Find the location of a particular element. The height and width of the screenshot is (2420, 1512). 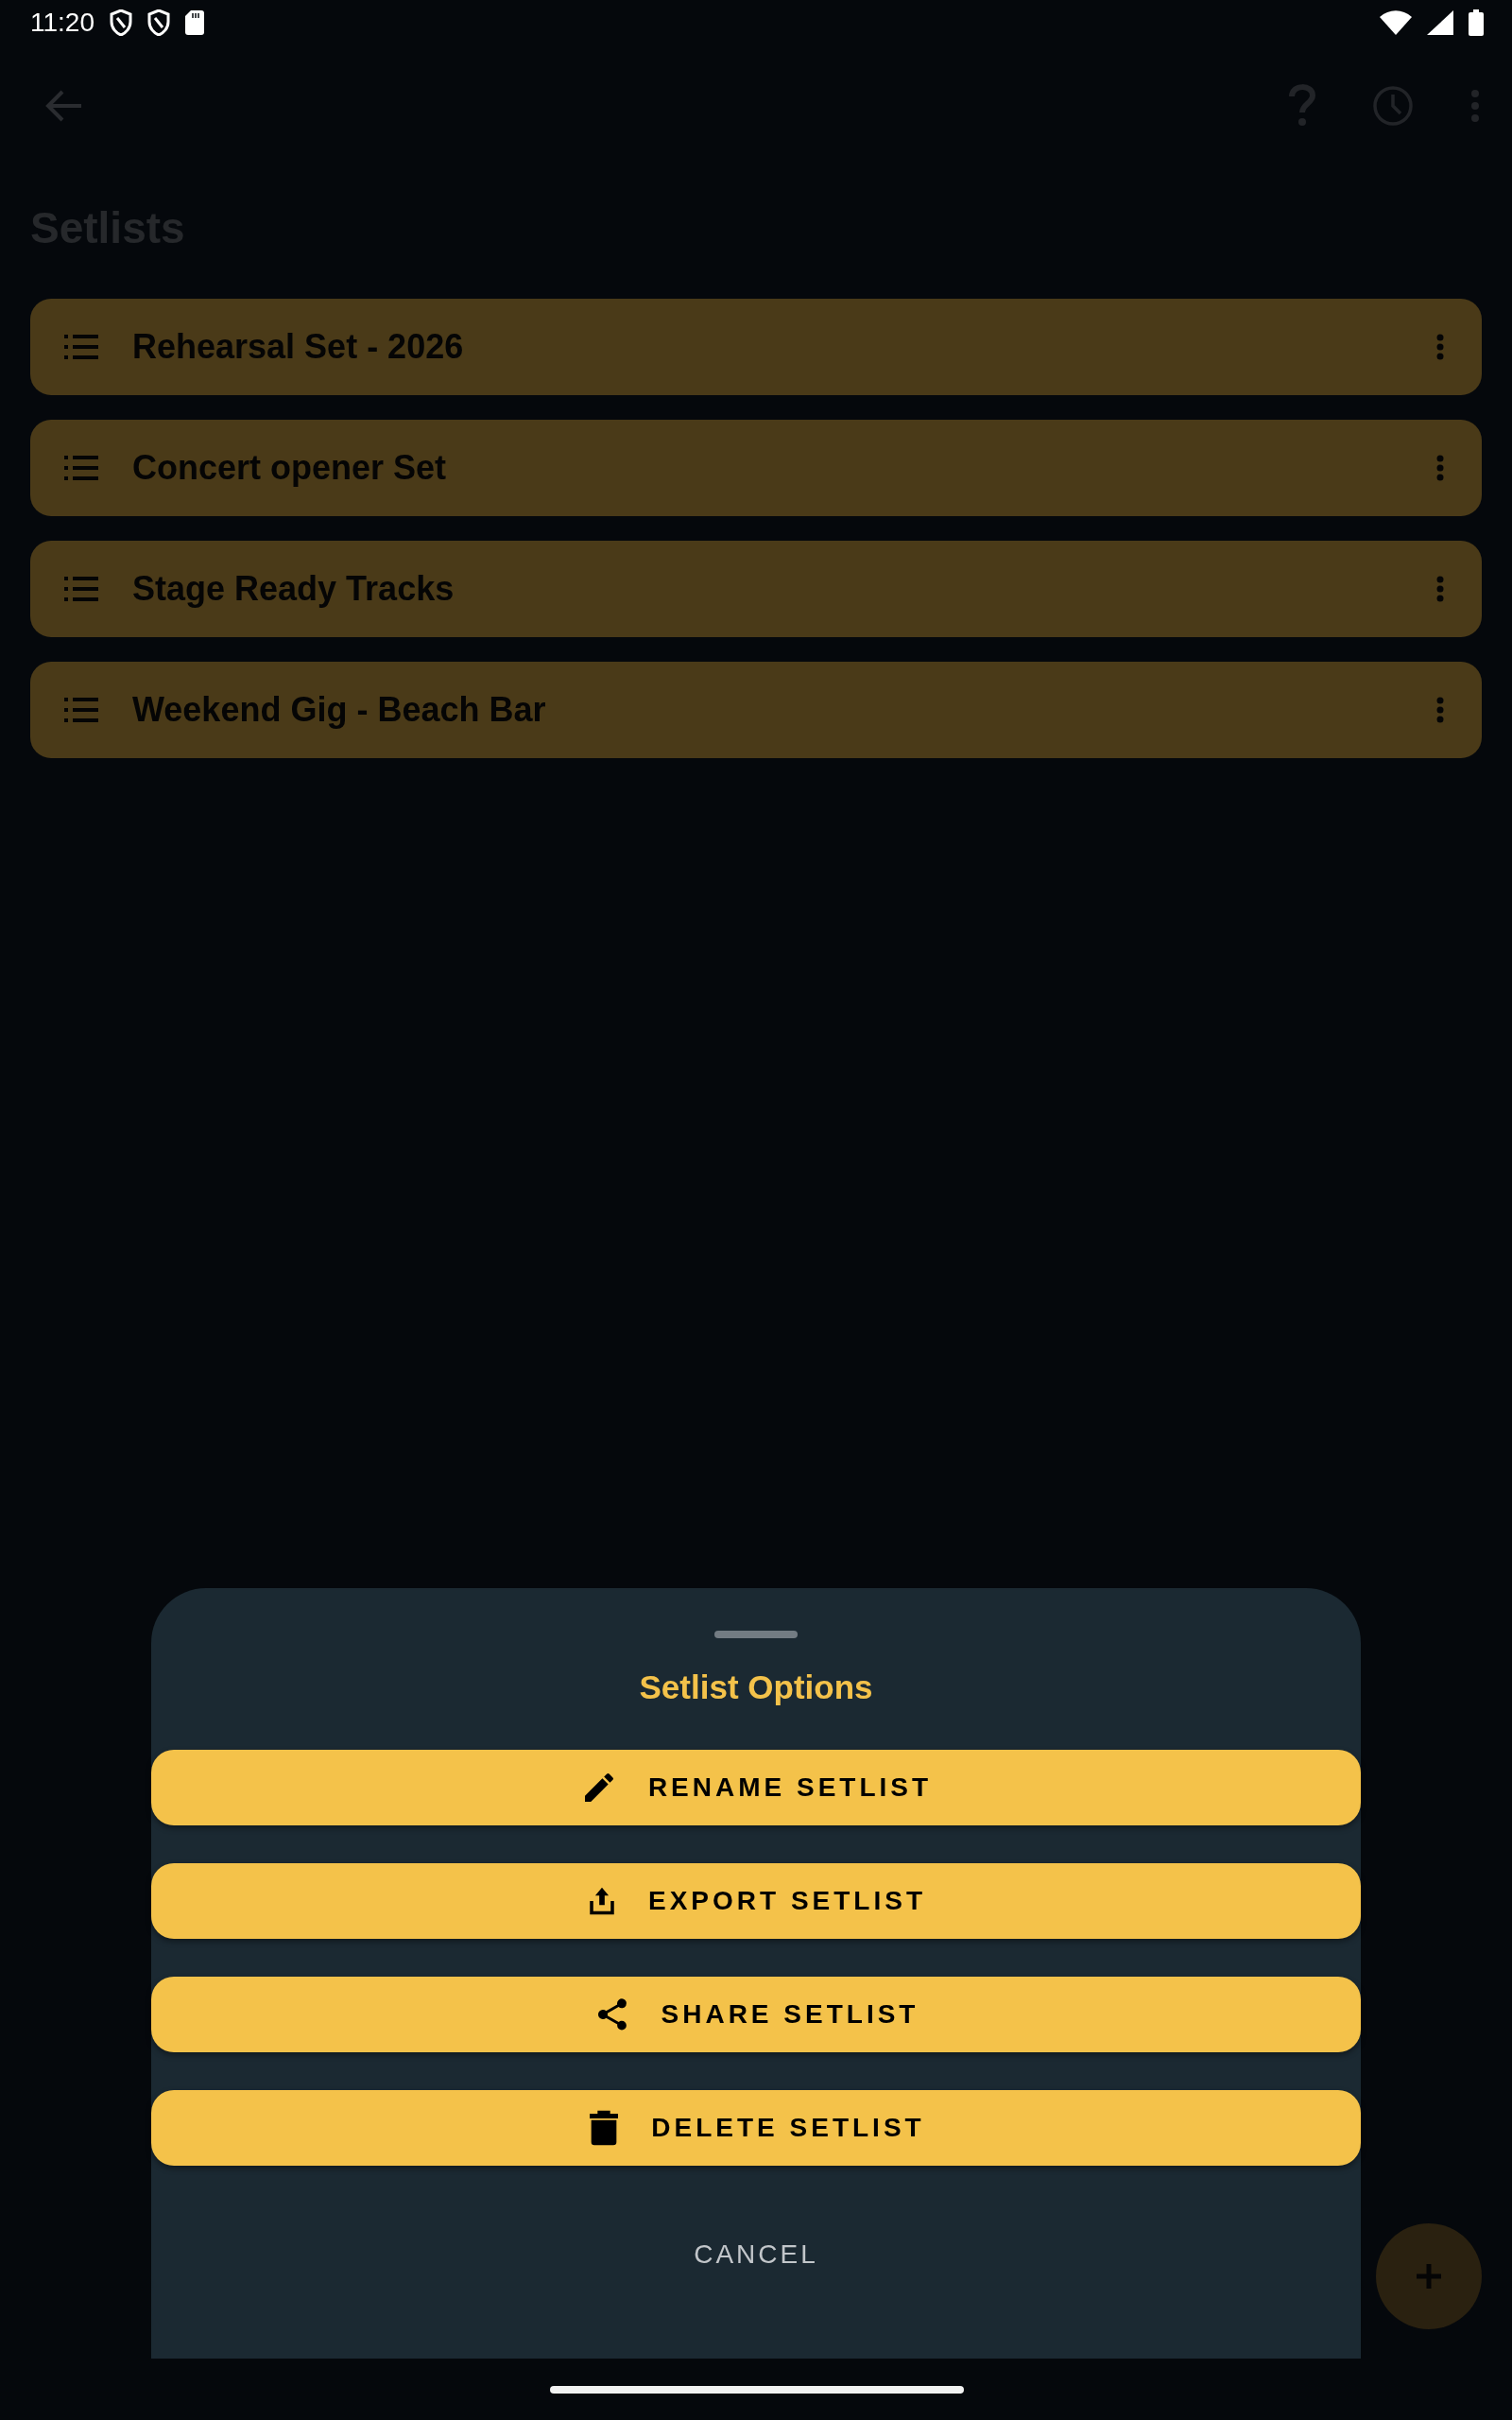

help-icon is located at coordinates (1302, 106).